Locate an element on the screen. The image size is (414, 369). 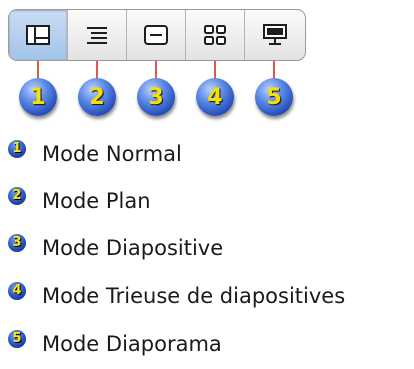
legend-marker-4: 4 is located at coordinates (17, 291).